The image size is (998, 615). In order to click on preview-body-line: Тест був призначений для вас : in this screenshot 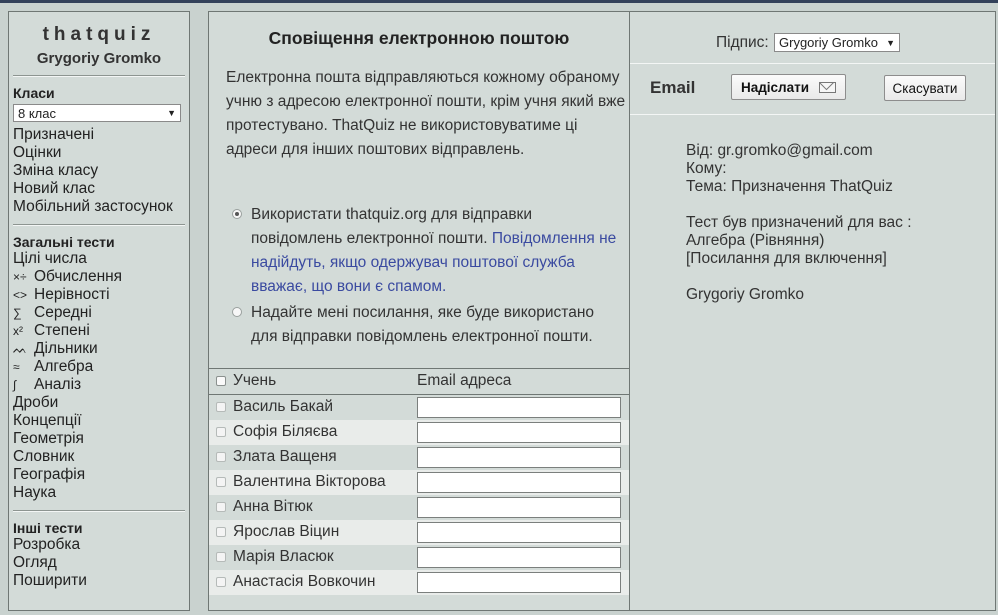, I will do `click(799, 222)`.